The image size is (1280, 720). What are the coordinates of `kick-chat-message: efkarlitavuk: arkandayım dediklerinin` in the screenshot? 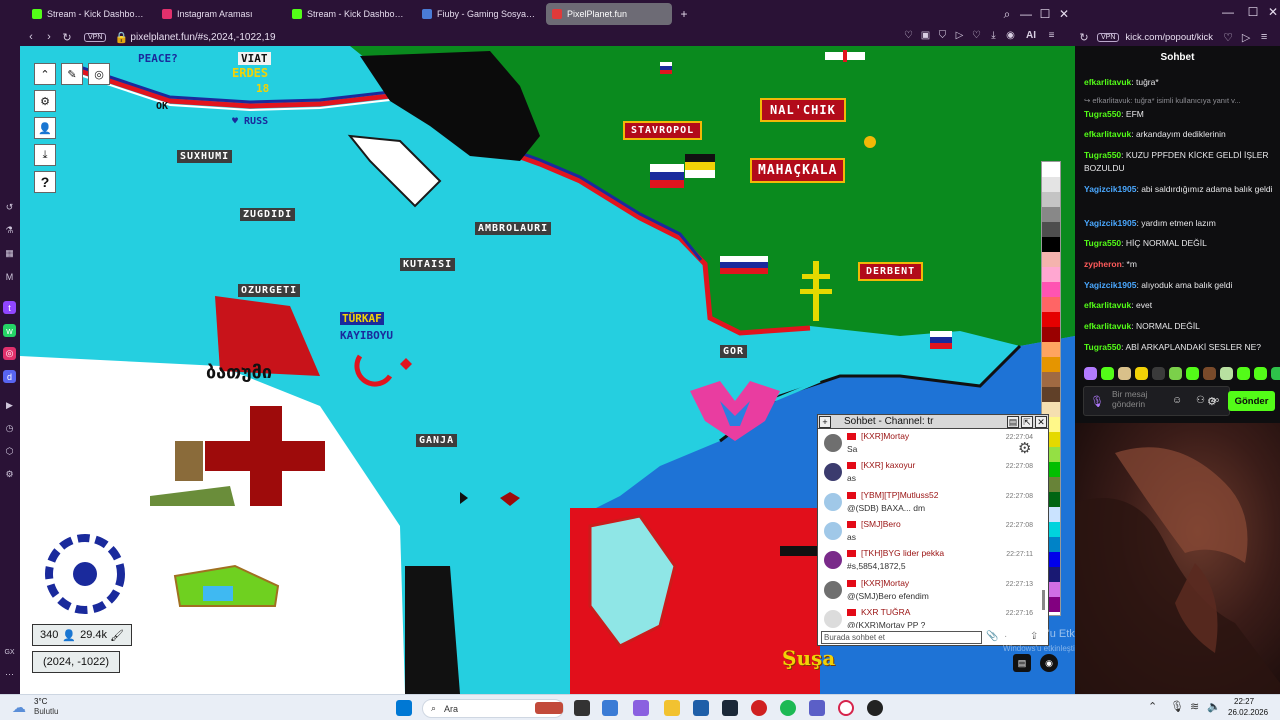 It's located at (1179, 134).